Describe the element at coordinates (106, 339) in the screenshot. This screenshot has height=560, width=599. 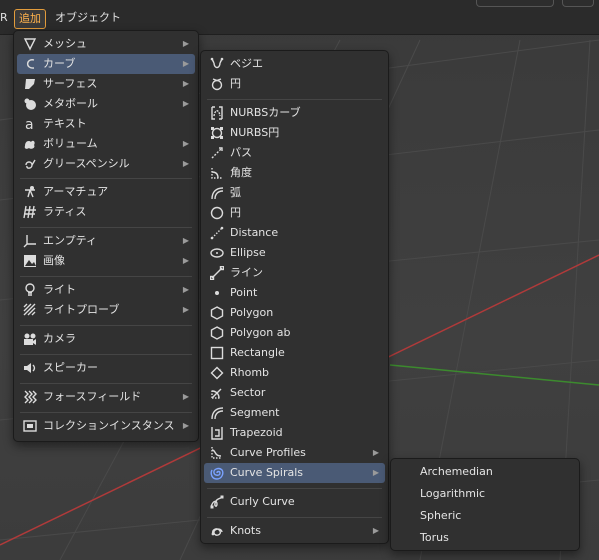
I see `menu-item-camera: カメラ` at that location.